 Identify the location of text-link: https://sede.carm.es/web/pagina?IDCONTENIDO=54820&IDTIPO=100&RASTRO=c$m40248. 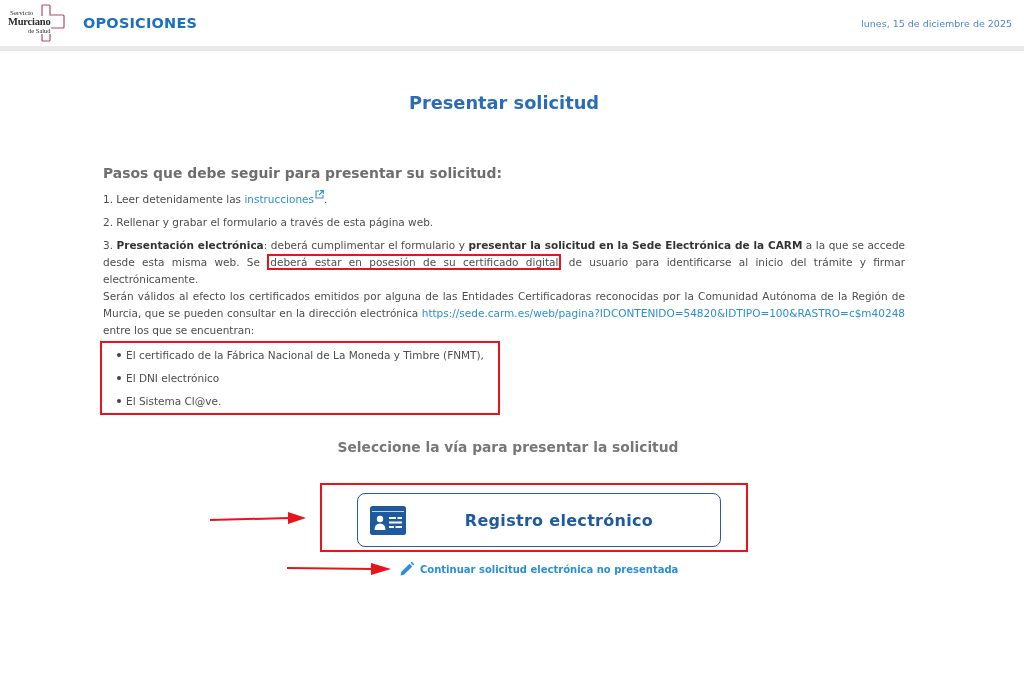
(663, 313).